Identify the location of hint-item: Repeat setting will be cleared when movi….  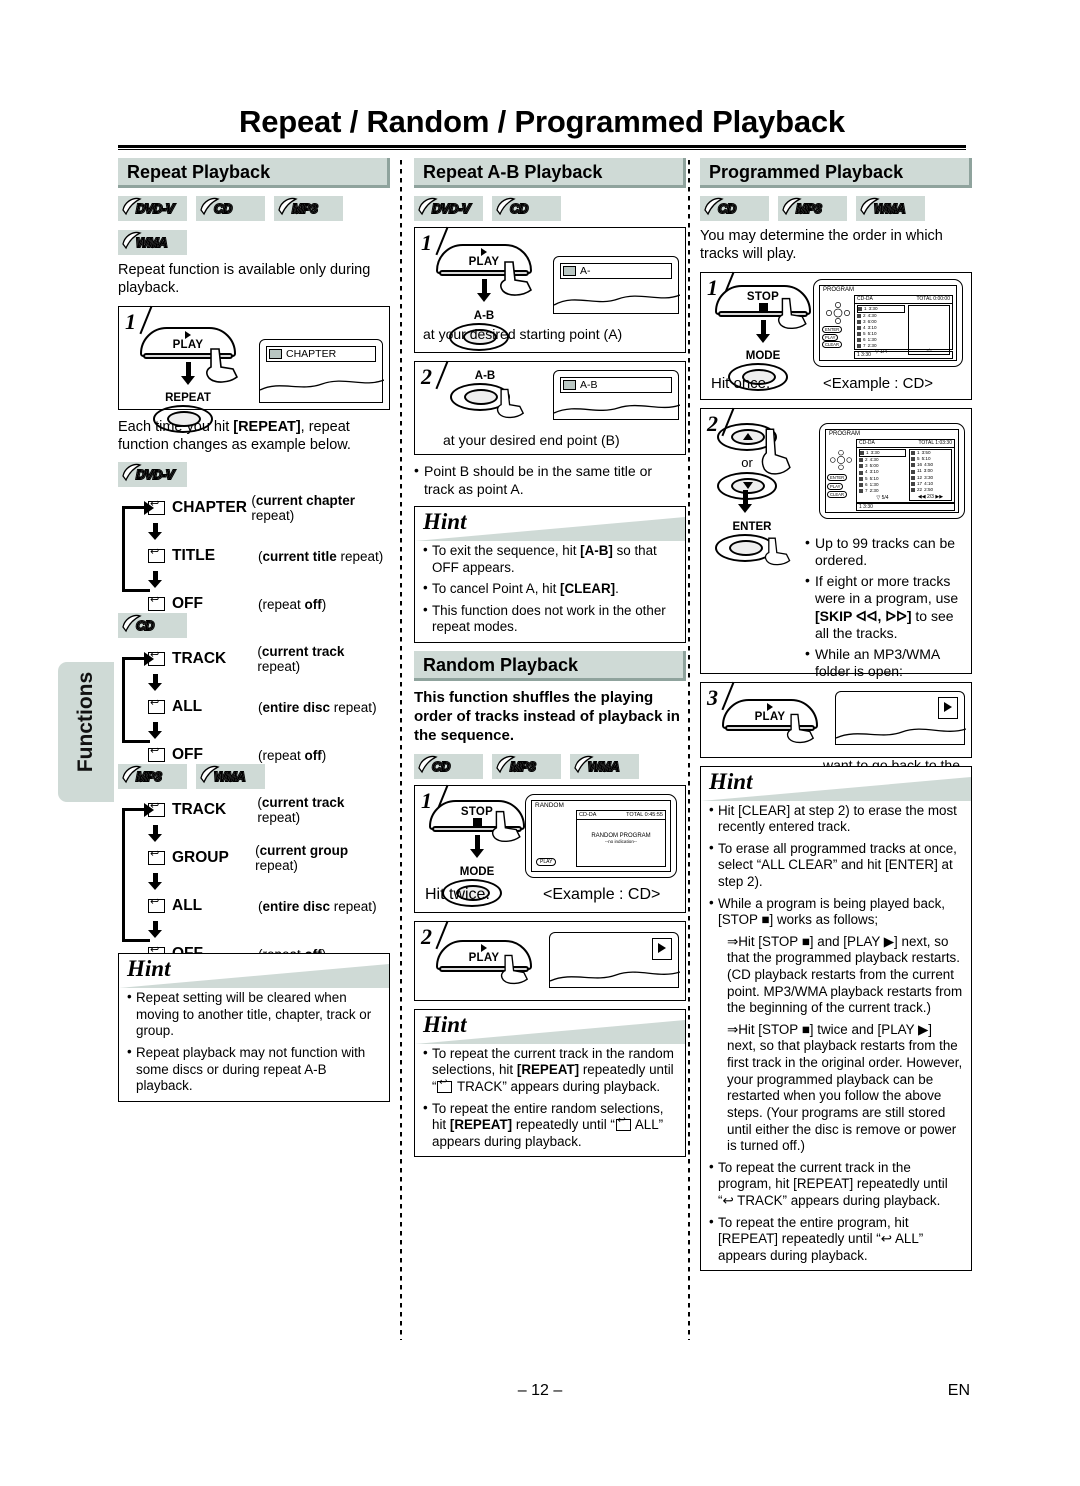
(254, 1014).